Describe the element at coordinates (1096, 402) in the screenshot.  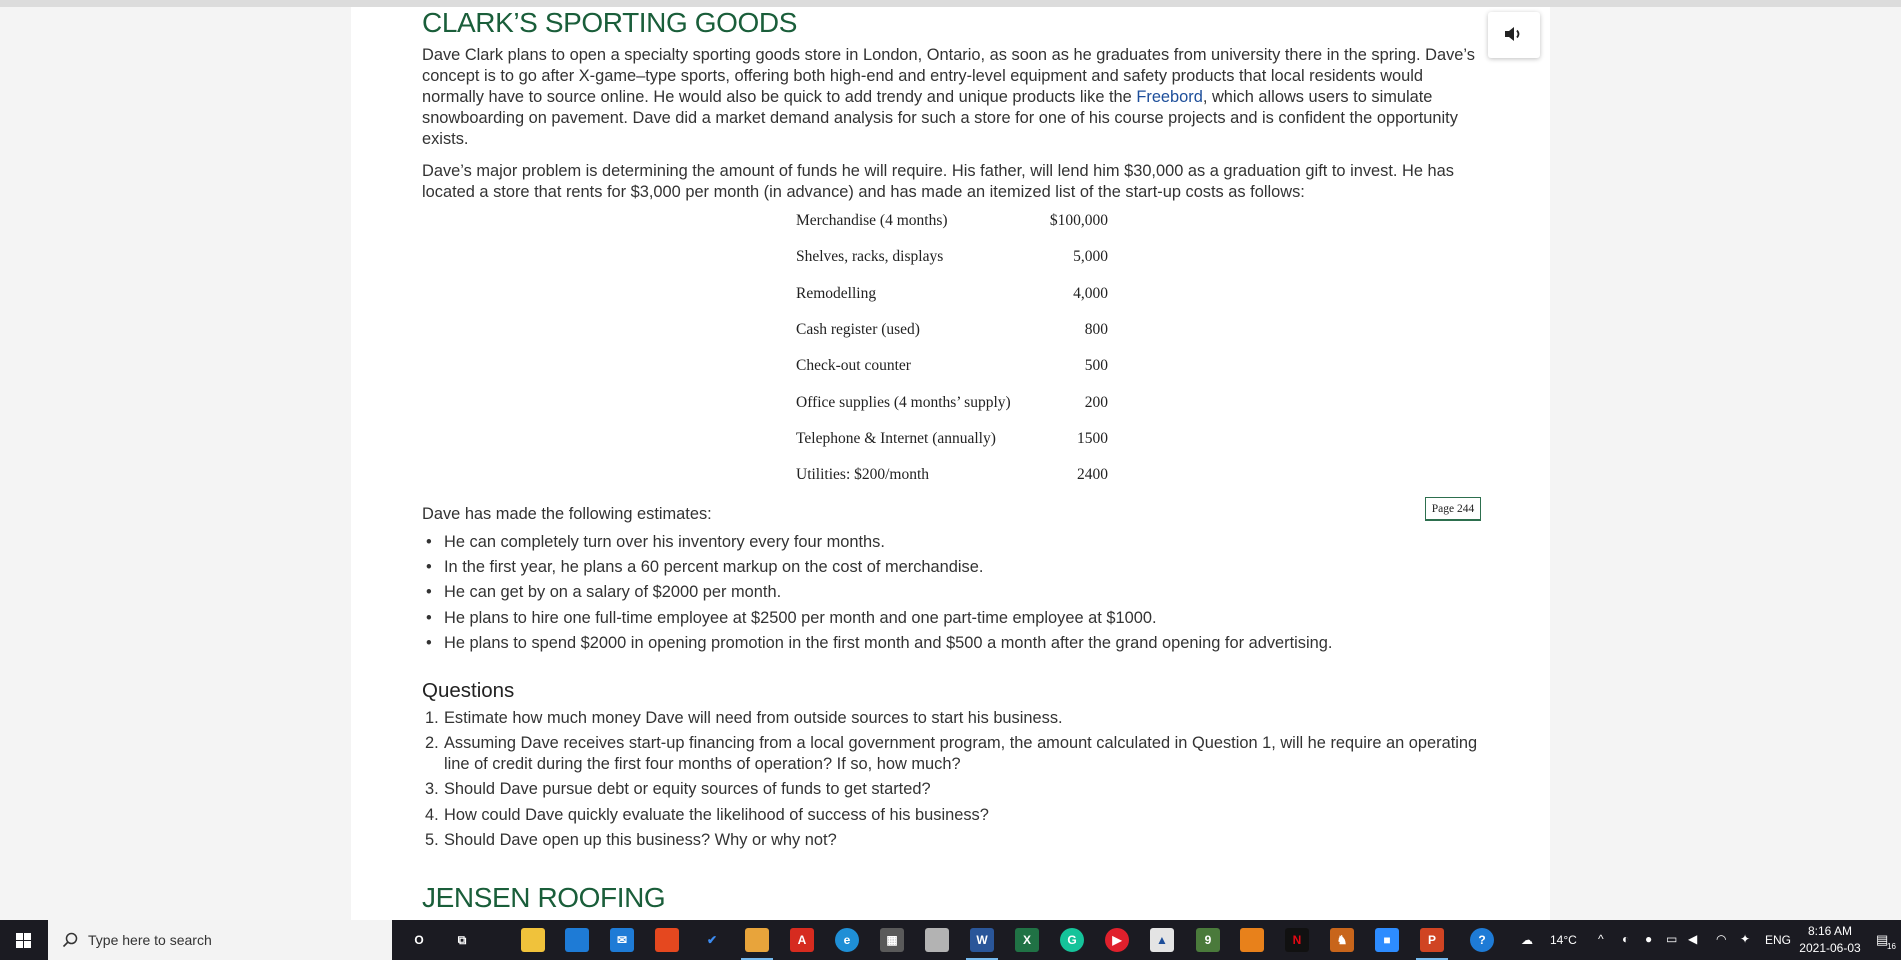
I see `cost-item-amount: 200` at that location.